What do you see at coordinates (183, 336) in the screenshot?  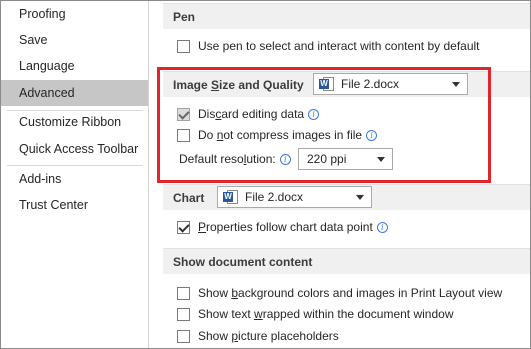 I see `show-picture-placeholders-checkbox` at bounding box center [183, 336].